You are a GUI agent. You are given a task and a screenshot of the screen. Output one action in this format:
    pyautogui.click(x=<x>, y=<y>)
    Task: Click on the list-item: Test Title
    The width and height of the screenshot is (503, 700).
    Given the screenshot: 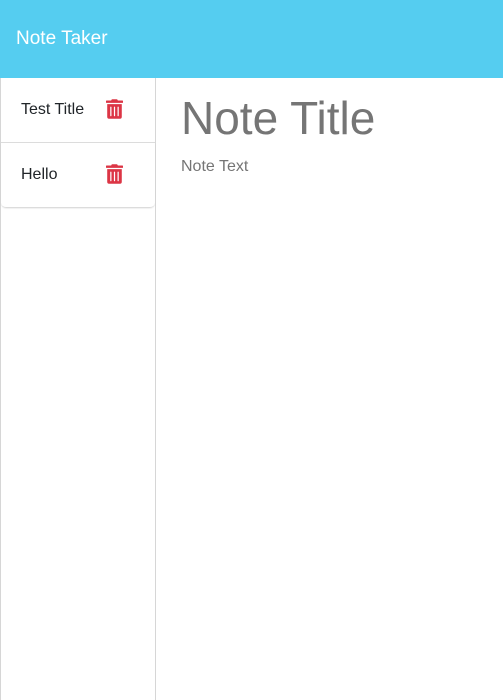 What is the action you would take?
    pyautogui.click(x=78, y=110)
    